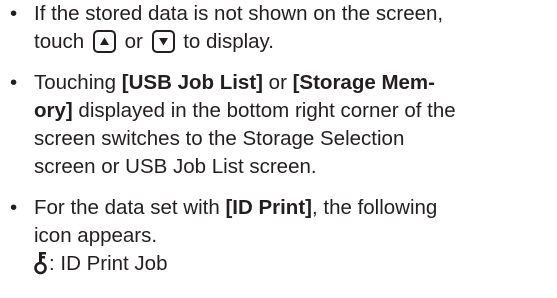 The image size is (557, 298). Describe the element at coordinates (59, 41) in the screenshot. I see `bullet-scroll-text-touch: touch` at that location.